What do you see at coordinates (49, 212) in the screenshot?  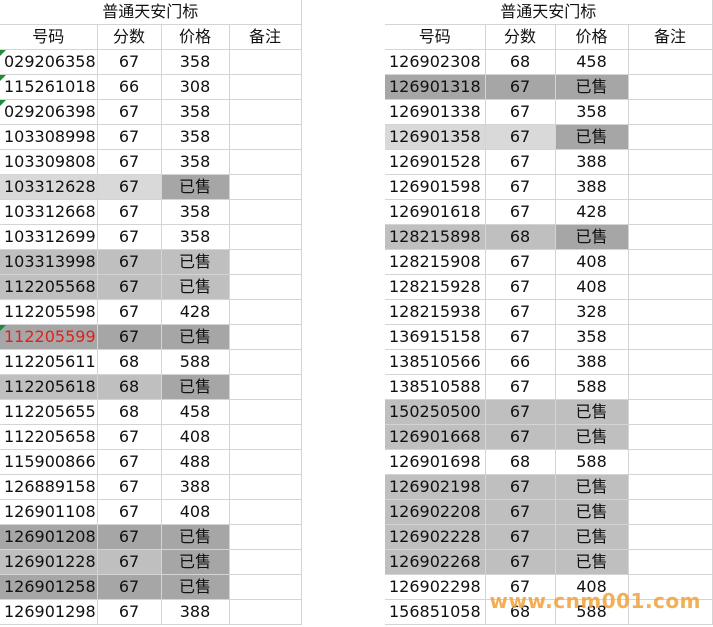 I see `number-cell: 103312668` at bounding box center [49, 212].